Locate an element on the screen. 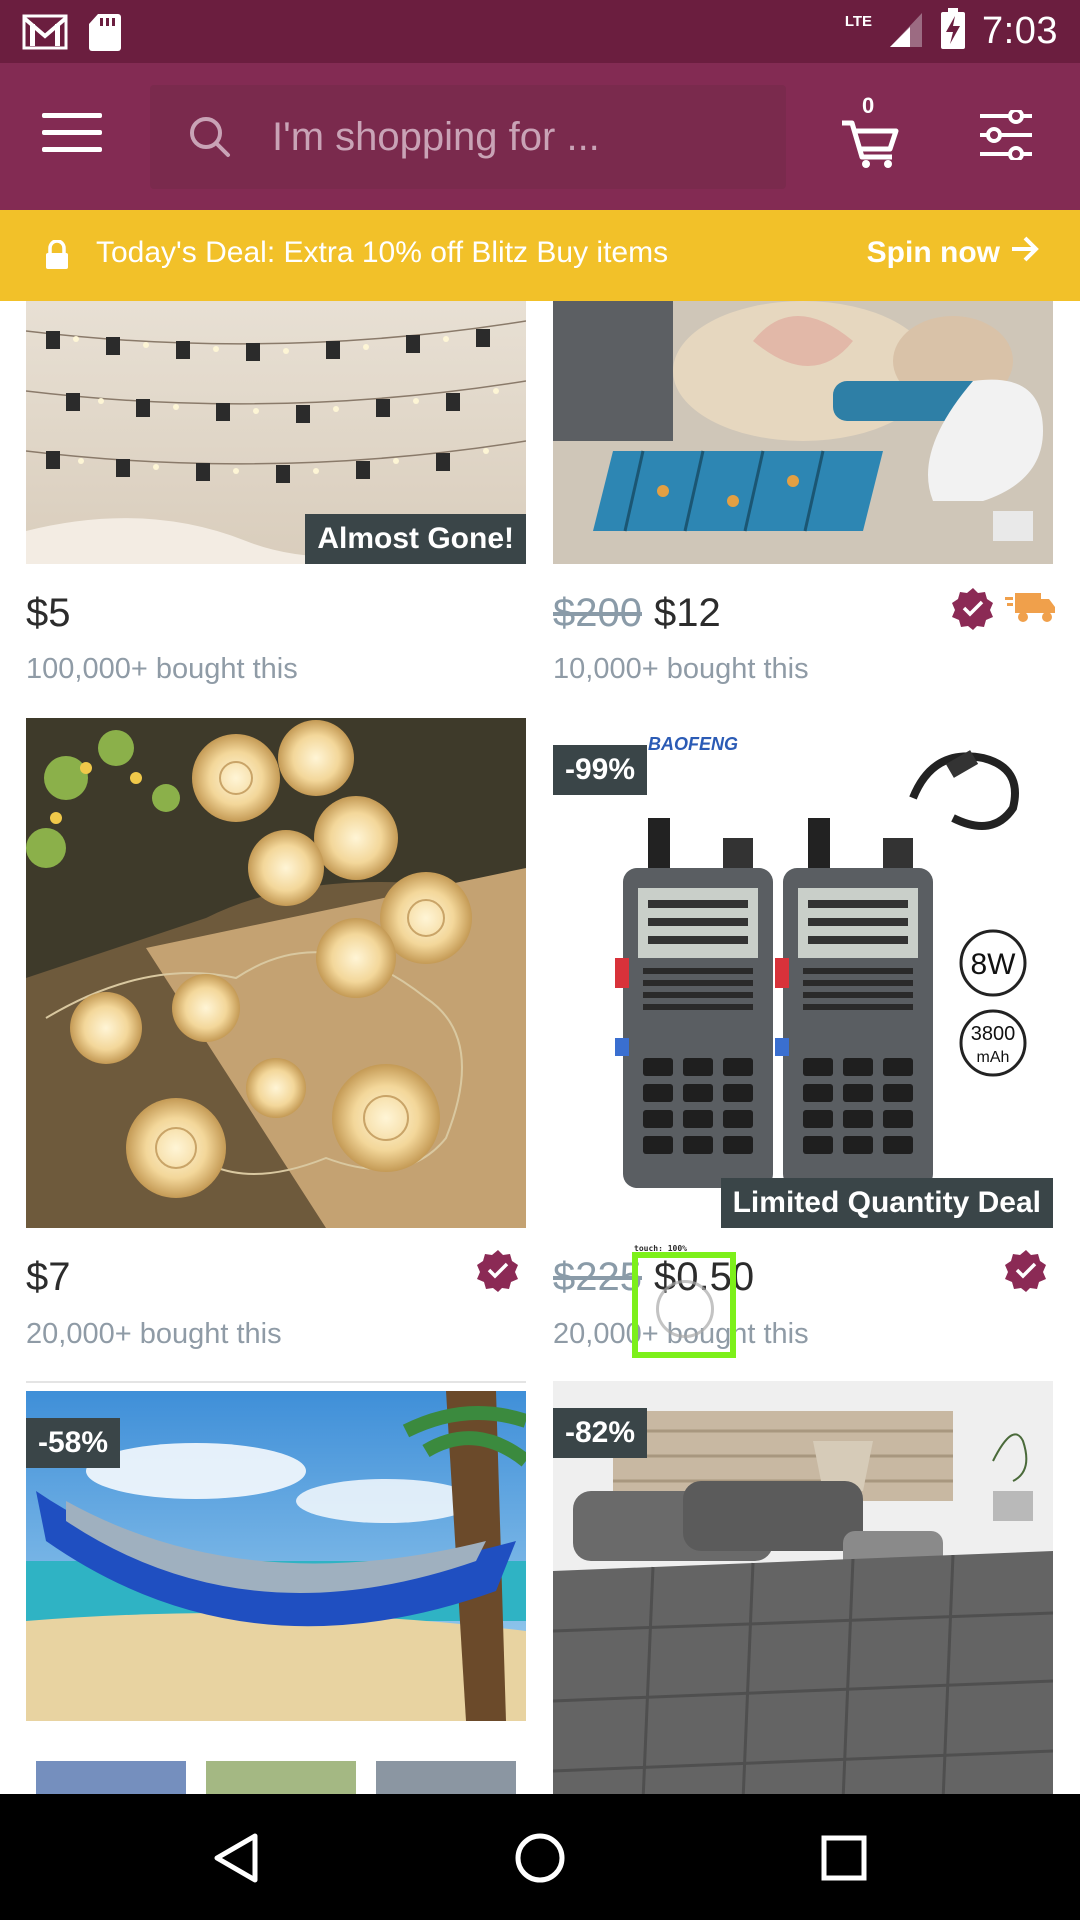 This screenshot has height=1920, width=1080. original-price: $200 is located at coordinates (597, 613).